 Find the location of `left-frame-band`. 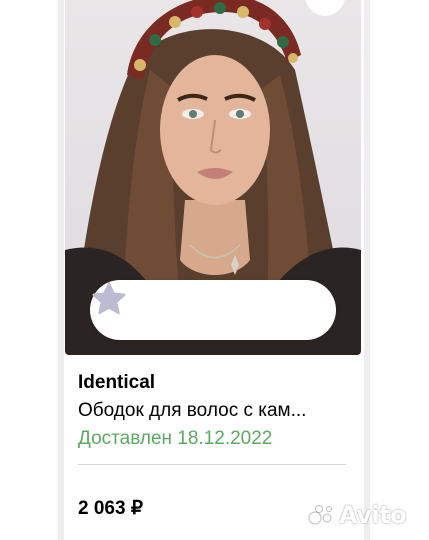

left-frame-band is located at coordinates (61, 270).